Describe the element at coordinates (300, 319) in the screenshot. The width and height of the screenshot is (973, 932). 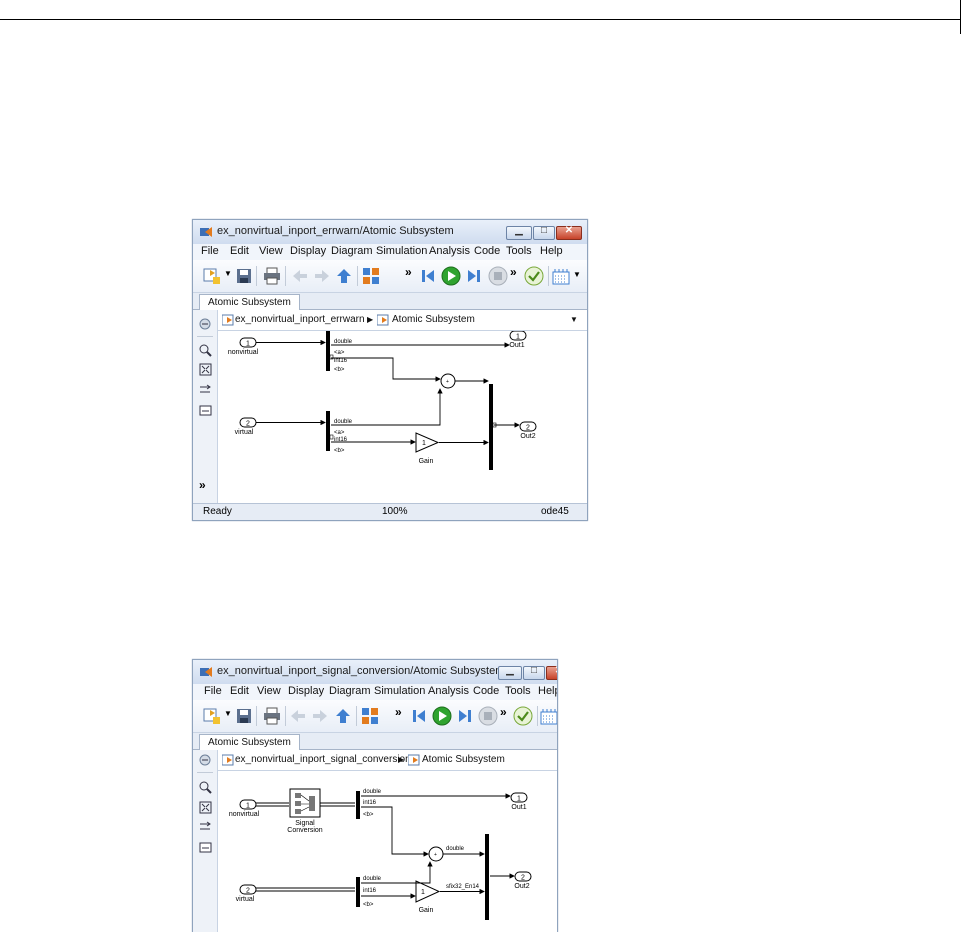
I see `breadcrumb-model: ex_nonvirtual_inport_errwarn` at that location.